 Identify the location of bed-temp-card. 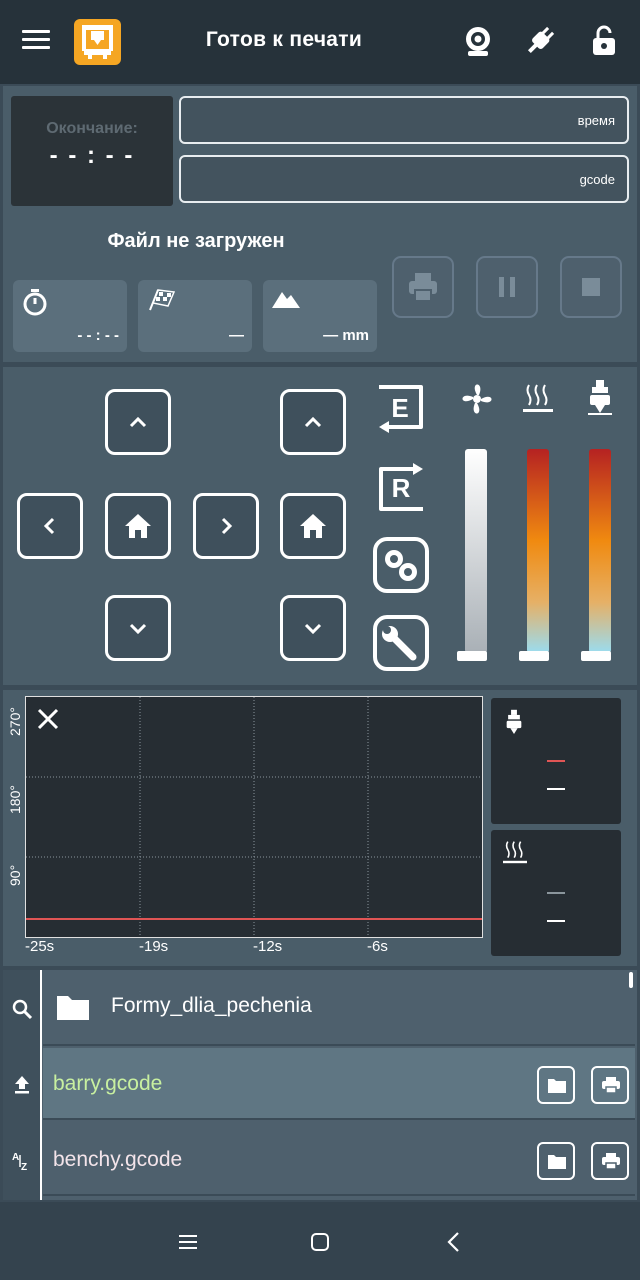
(556, 893).